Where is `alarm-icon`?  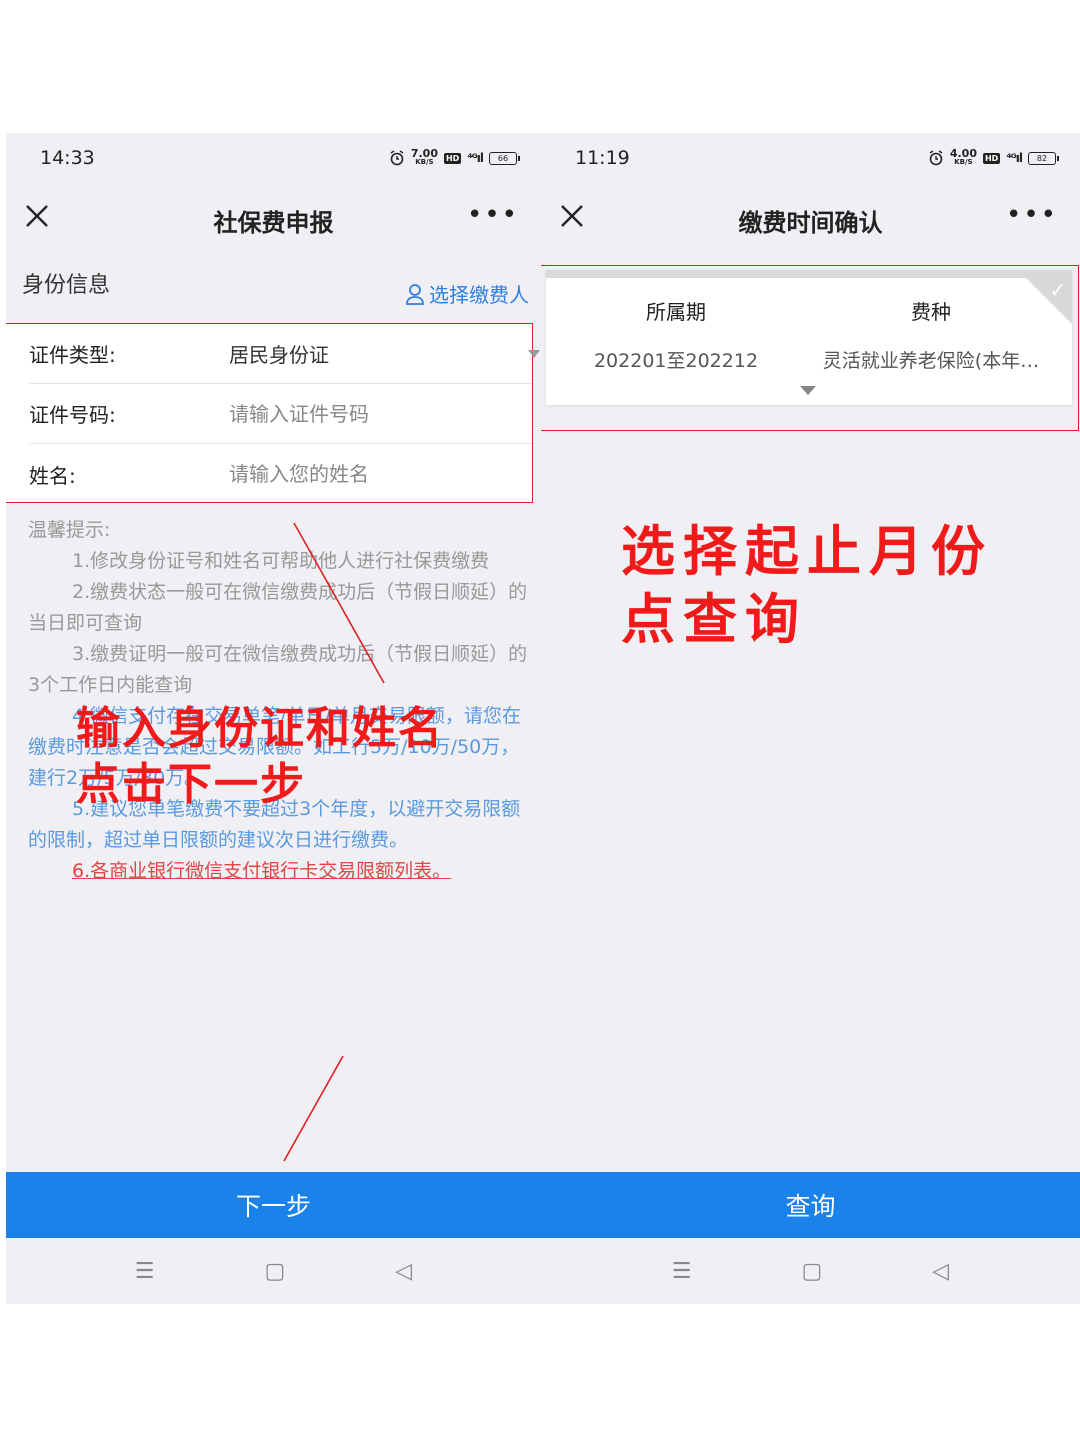
alarm-icon is located at coordinates (936, 158).